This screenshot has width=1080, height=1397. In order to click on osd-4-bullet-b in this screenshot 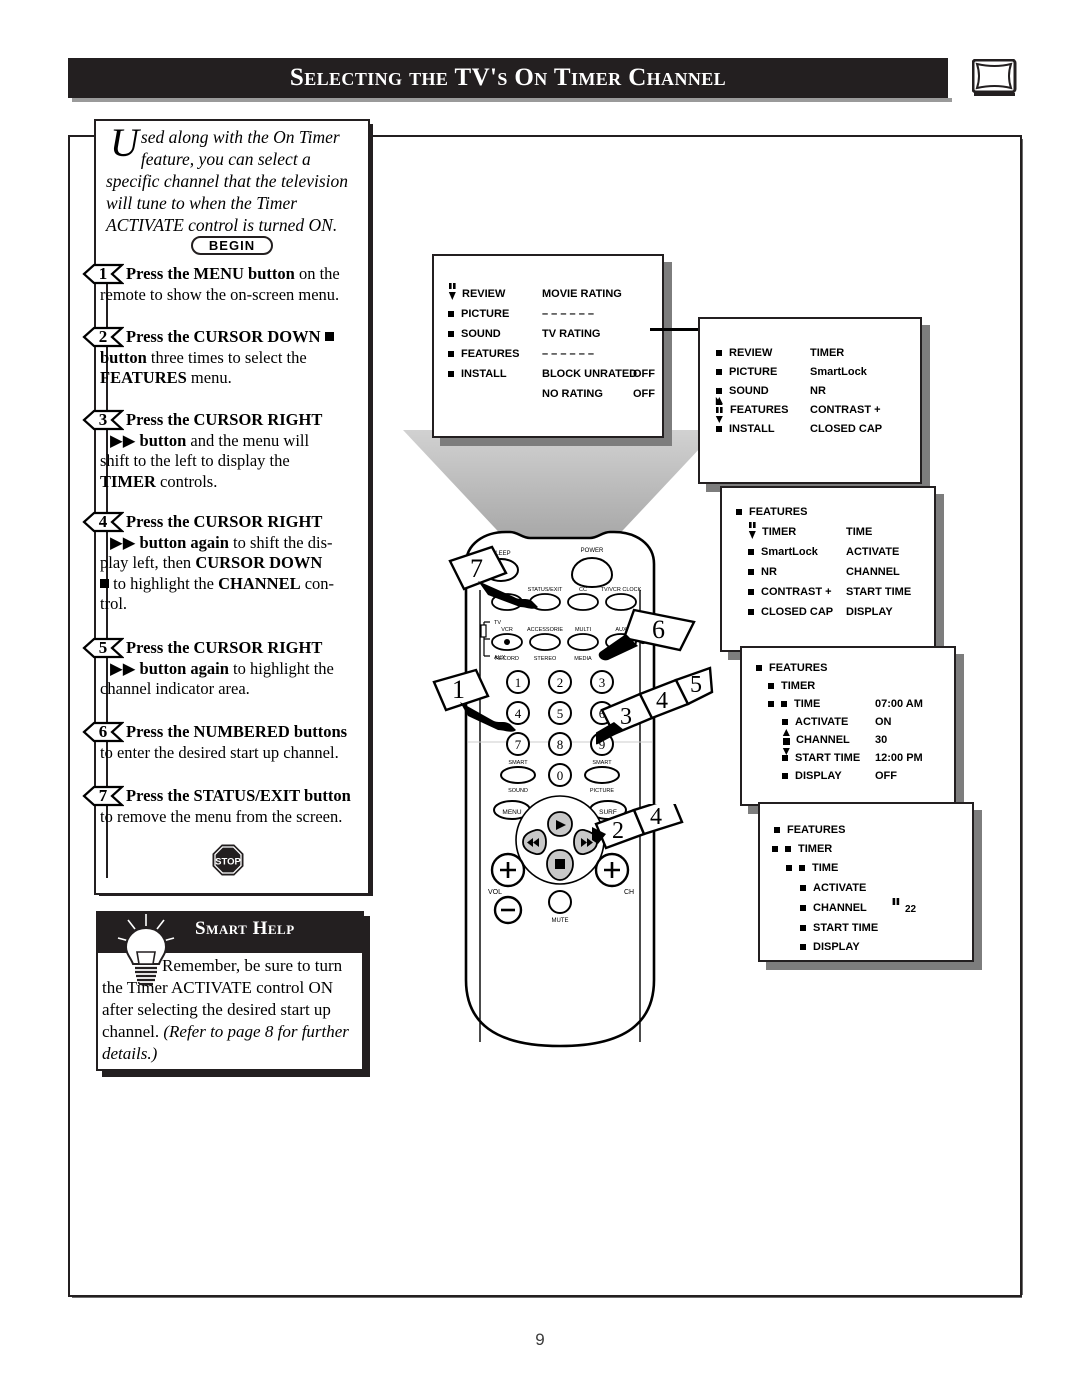, I will do `click(784, 704)`.